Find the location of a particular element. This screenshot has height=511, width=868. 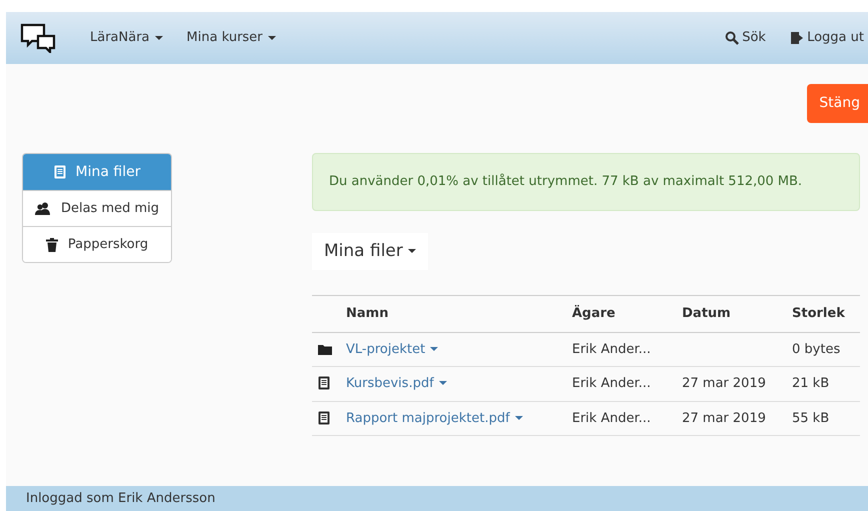

table-cell: 0 bytes is located at coordinates (816, 349).